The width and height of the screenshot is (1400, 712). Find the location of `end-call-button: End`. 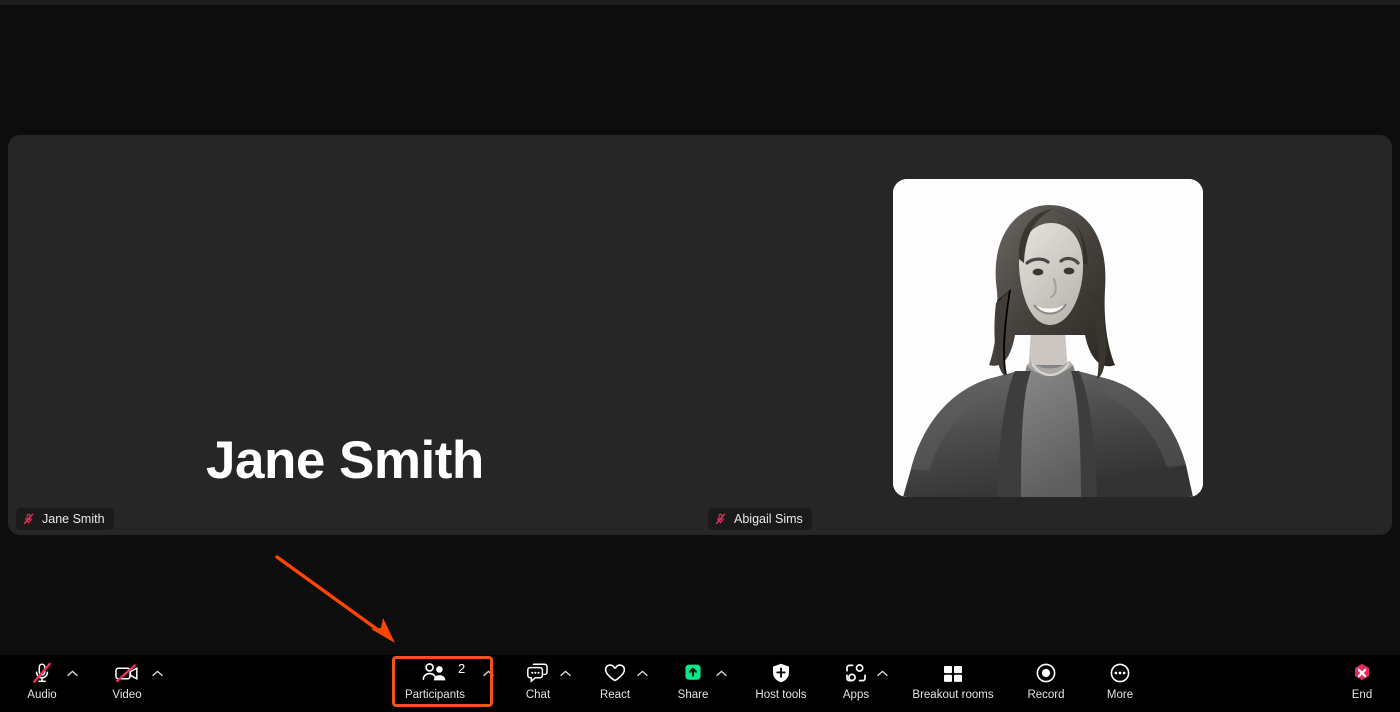

end-call-button: End is located at coordinates (1362, 678).